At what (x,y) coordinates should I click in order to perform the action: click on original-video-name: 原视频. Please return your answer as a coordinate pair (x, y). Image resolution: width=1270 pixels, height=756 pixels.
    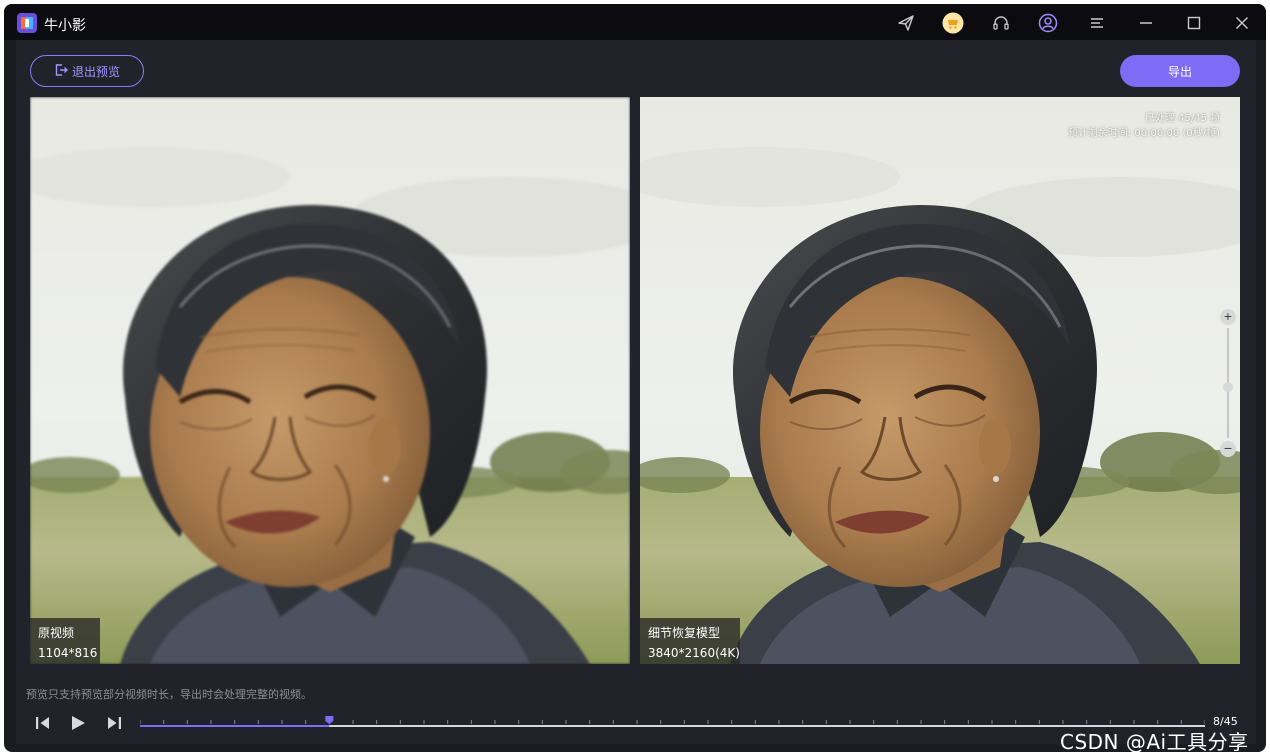
    Looking at the image, I should click on (56, 633).